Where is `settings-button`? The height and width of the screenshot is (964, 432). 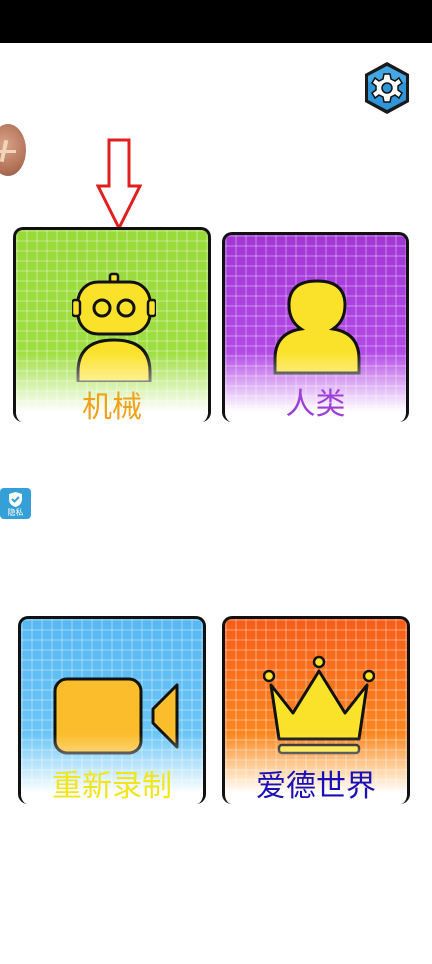 settings-button is located at coordinates (387, 88).